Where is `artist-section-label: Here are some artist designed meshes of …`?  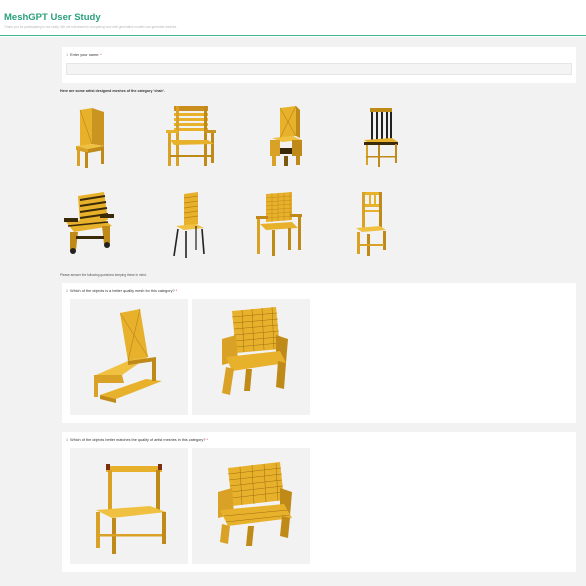
artist-section-label: Here are some artist designed meshes of … is located at coordinates (112, 91).